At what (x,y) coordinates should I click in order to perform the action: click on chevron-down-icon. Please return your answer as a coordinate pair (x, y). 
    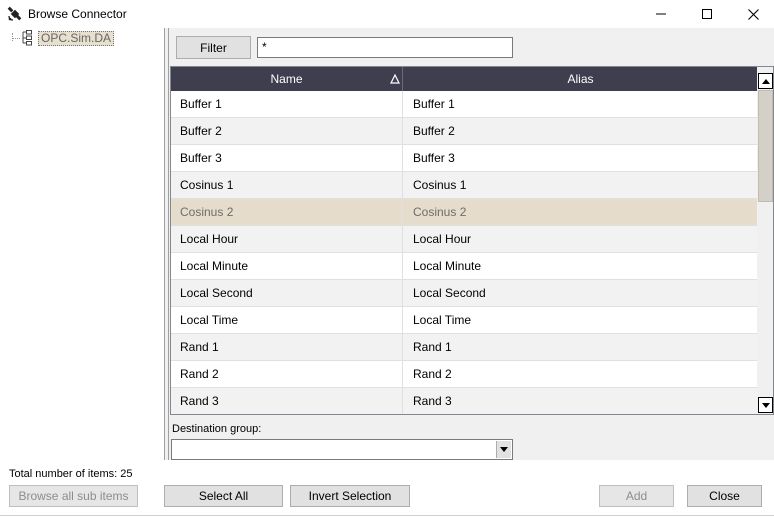
    Looking at the image, I should click on (504, 449).